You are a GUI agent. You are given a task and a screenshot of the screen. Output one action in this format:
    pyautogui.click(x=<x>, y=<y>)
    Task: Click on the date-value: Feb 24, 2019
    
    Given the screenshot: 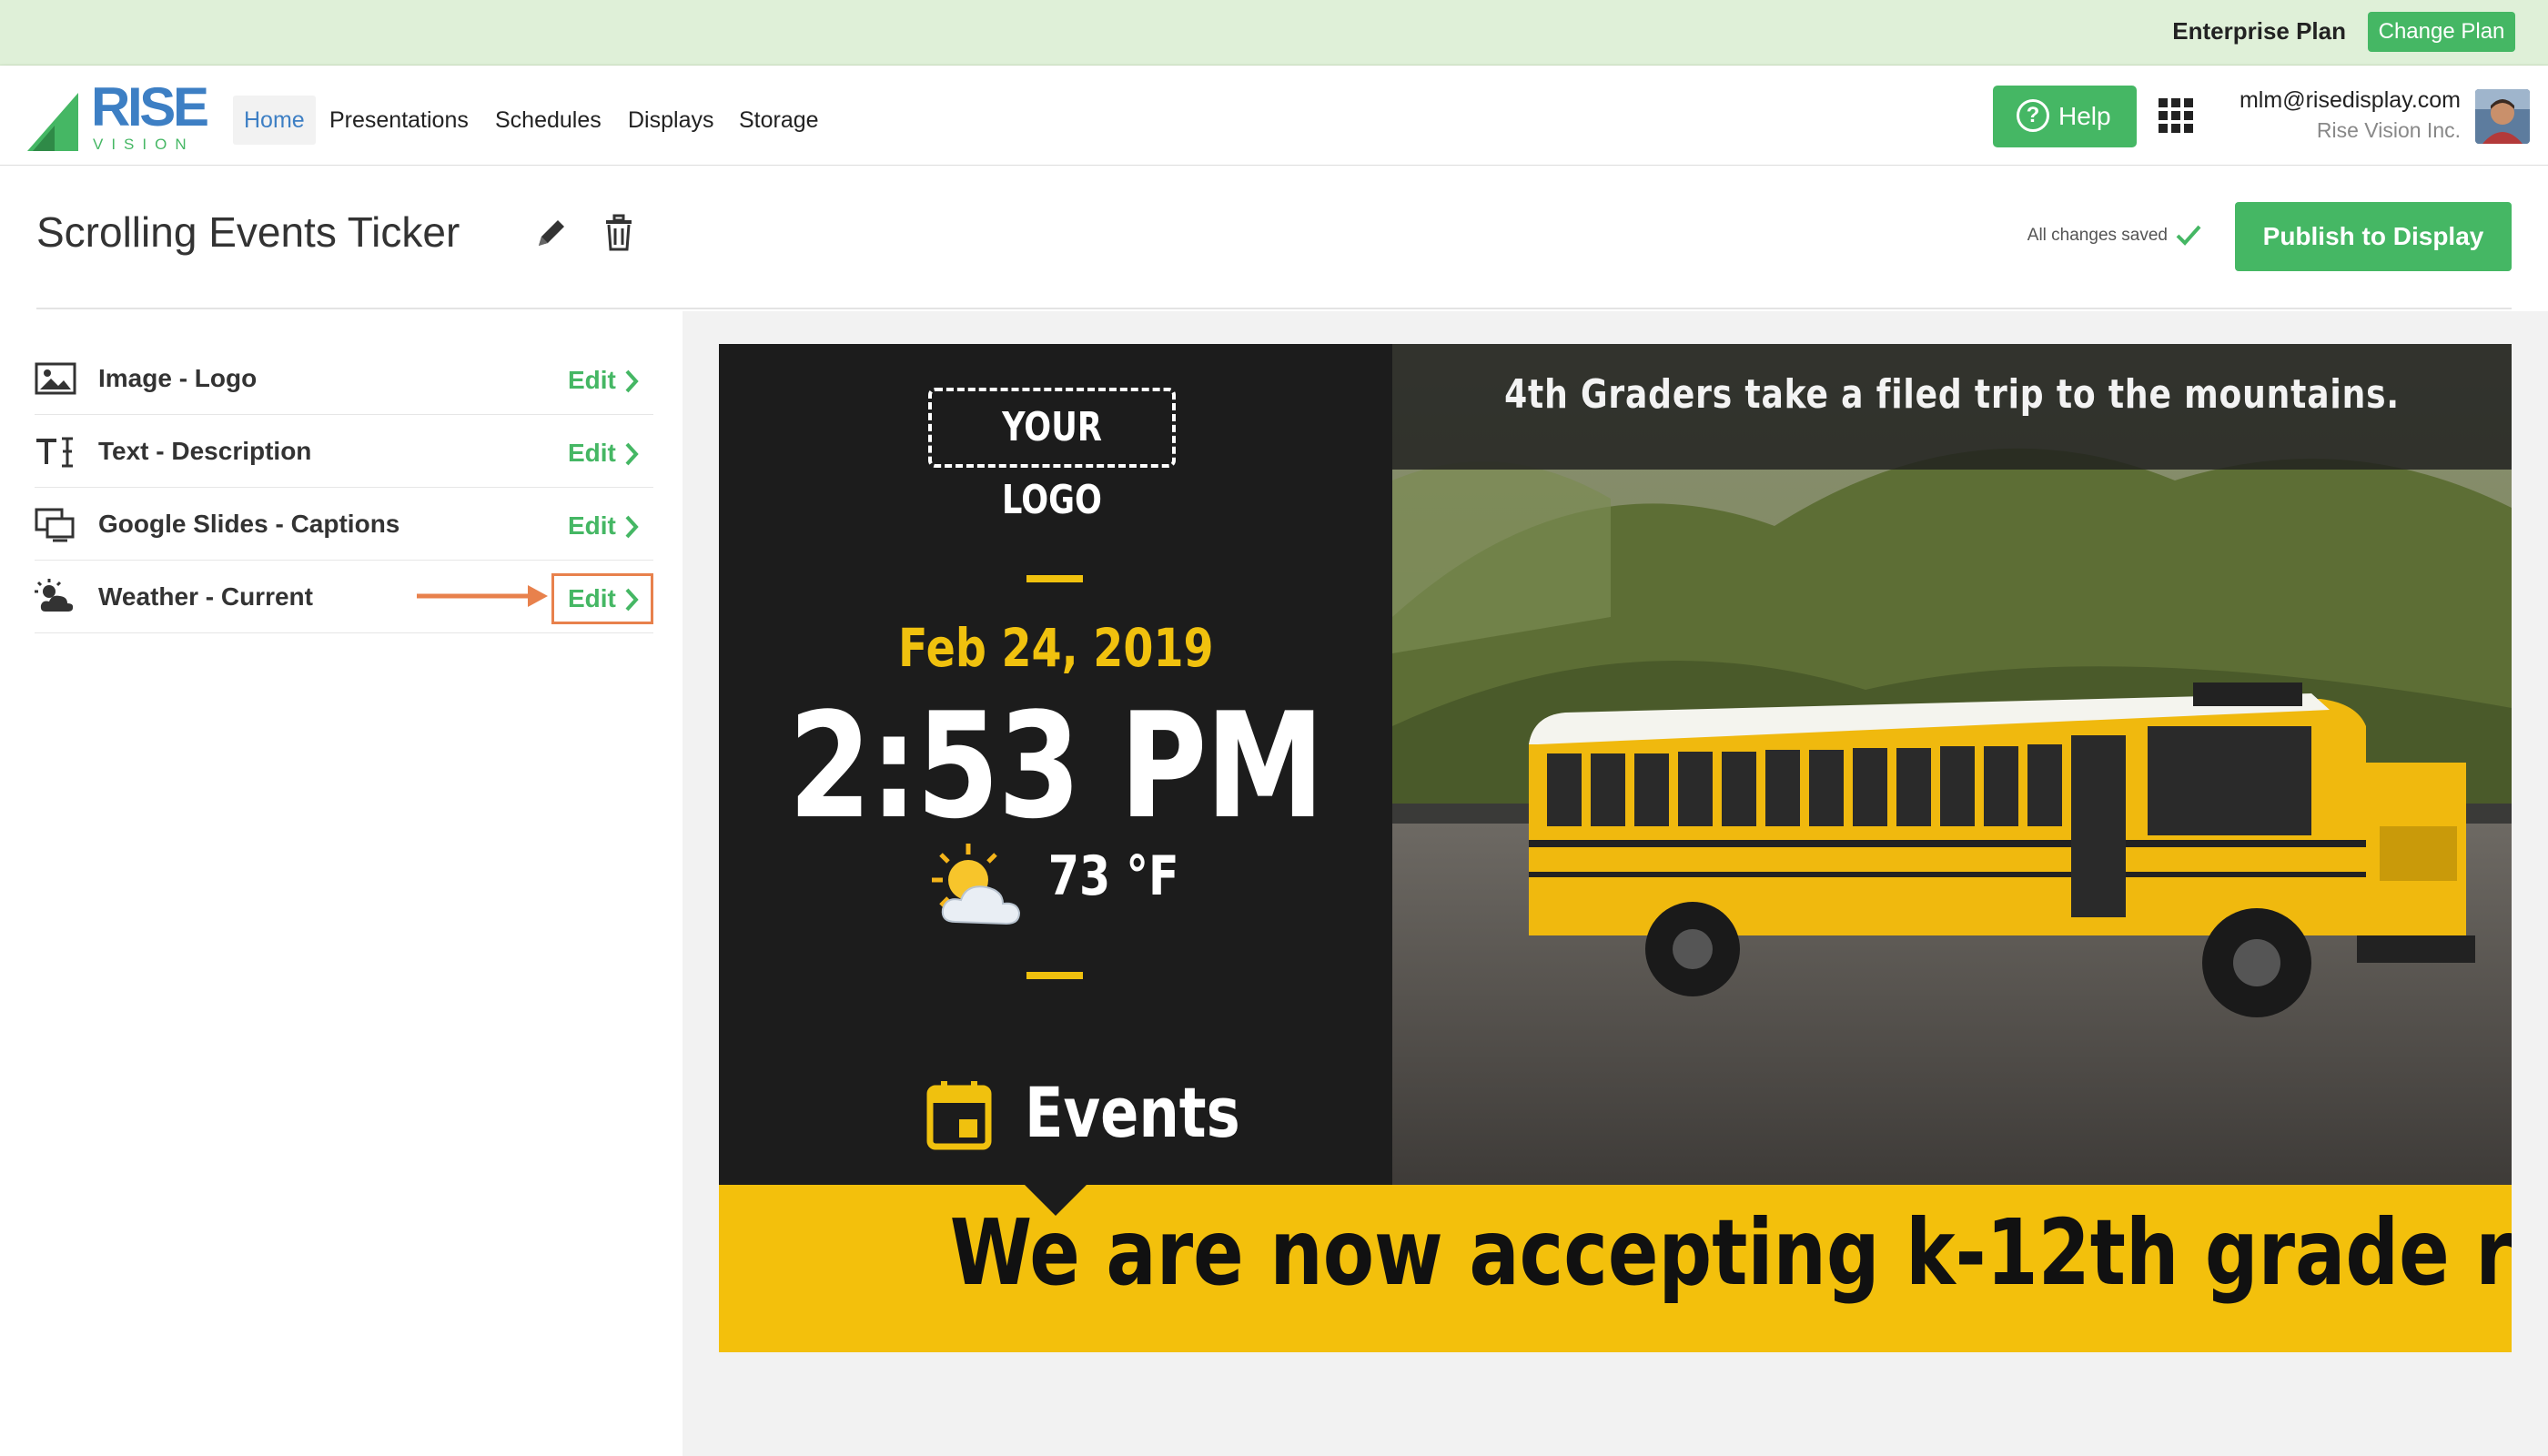 What is the action you would take?
    pyautogui.click(x=1055, y=648)
    